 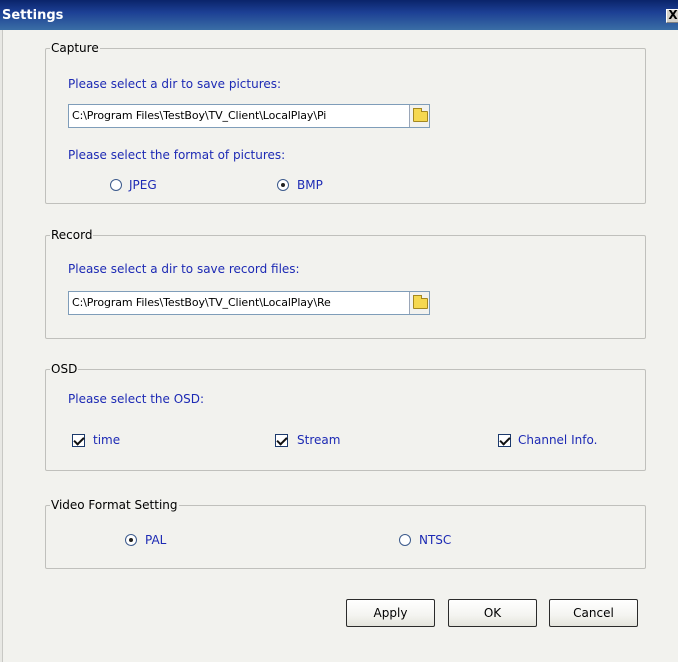 I want to click on channel-info-label: Channel Info., so click(x=557, y=440).